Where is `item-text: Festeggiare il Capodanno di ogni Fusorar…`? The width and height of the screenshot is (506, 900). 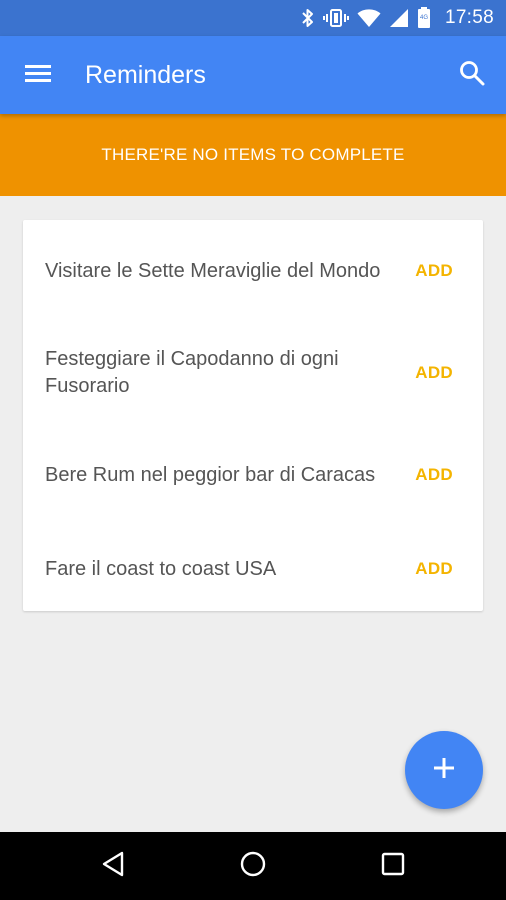 item-text: Festeggiare il Capodanno di ogni Fusorar… is located at coordinates (192, 372).